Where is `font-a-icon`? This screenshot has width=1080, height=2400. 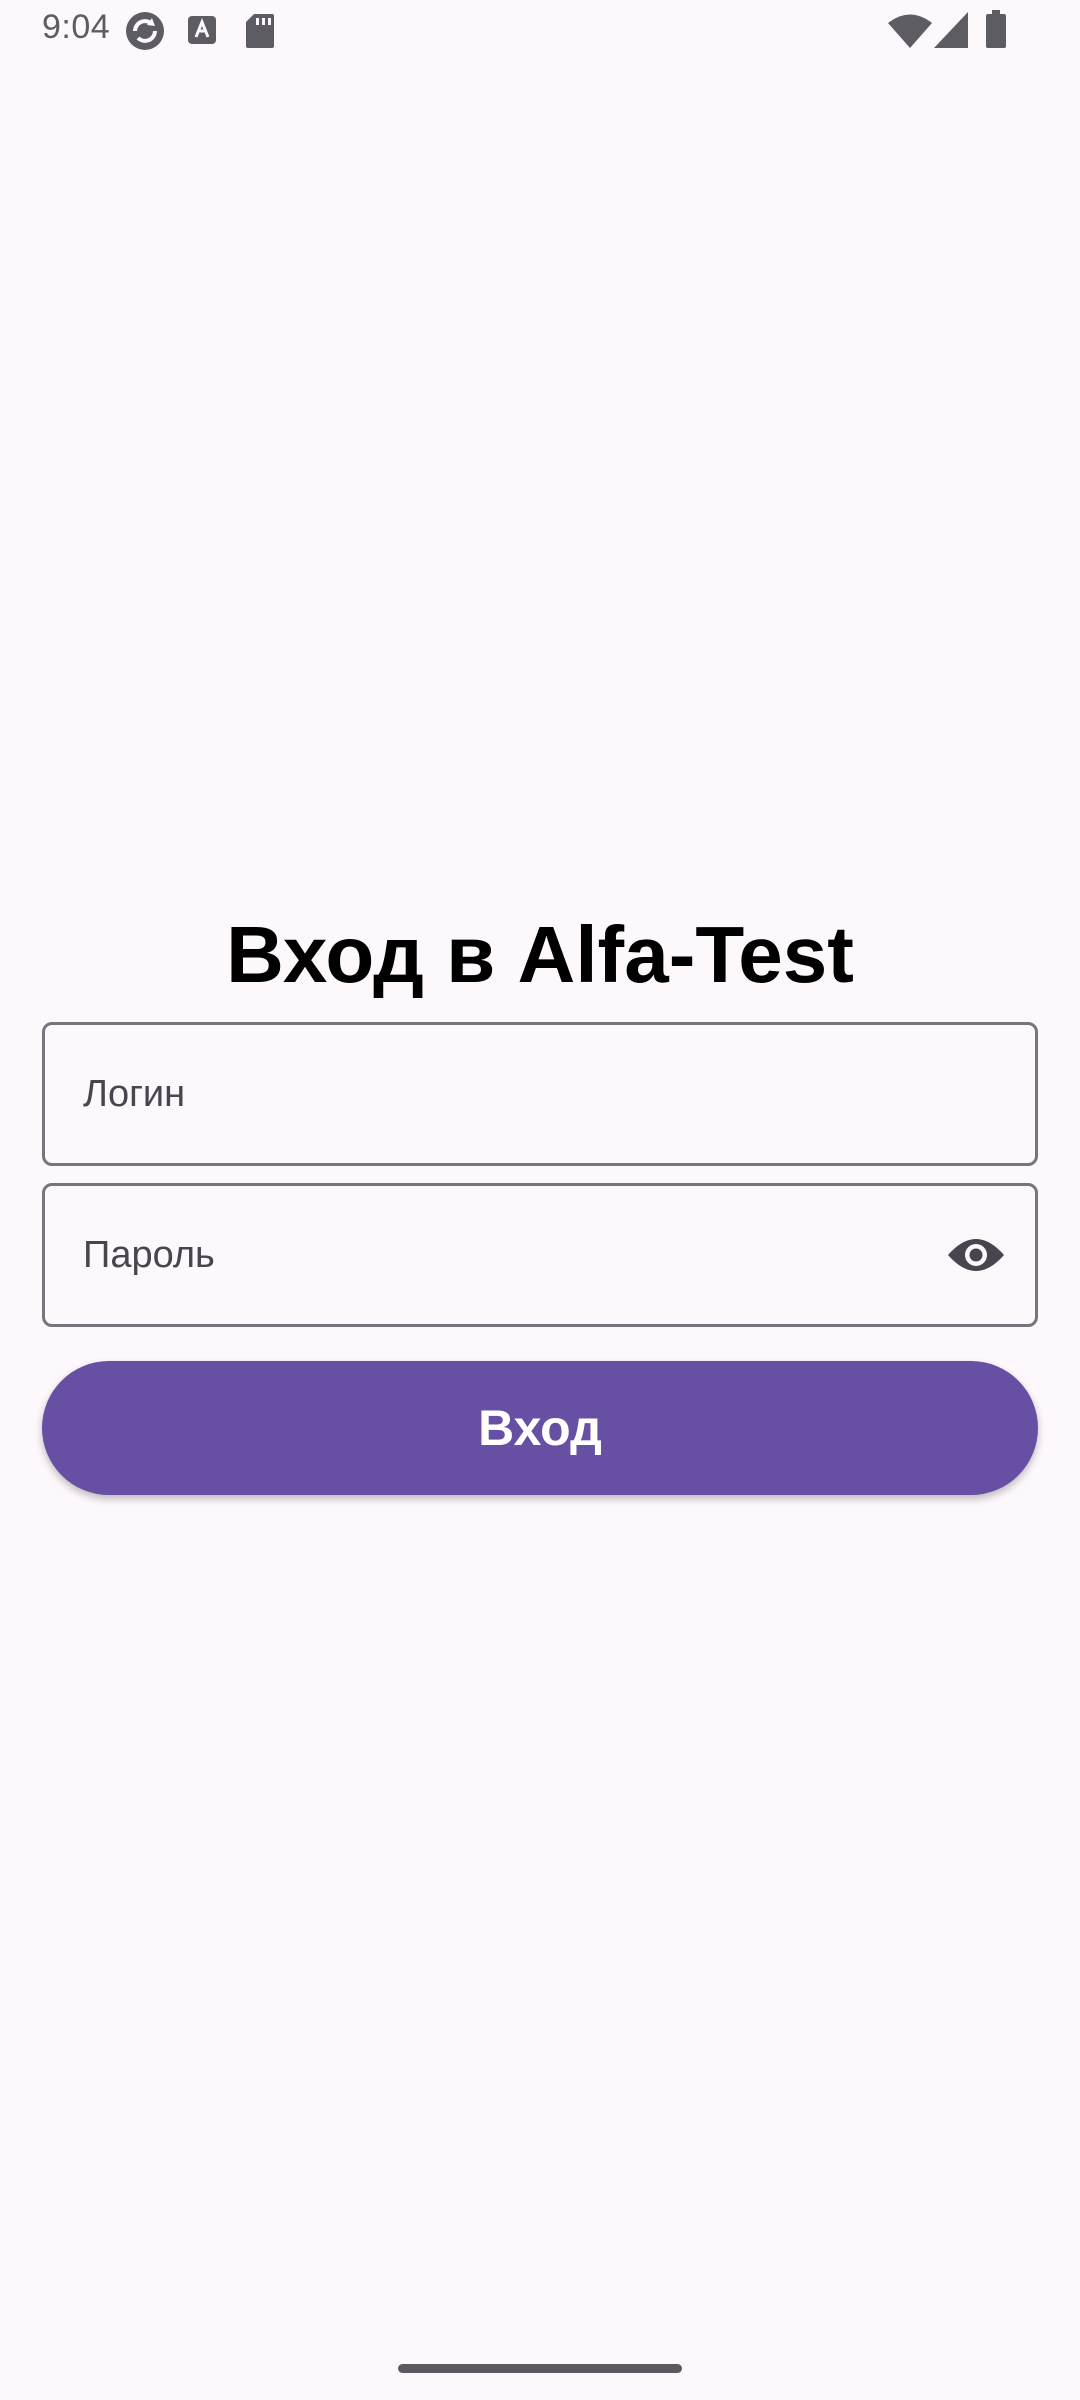 font-a-icon is located at coordinates (202, 30).